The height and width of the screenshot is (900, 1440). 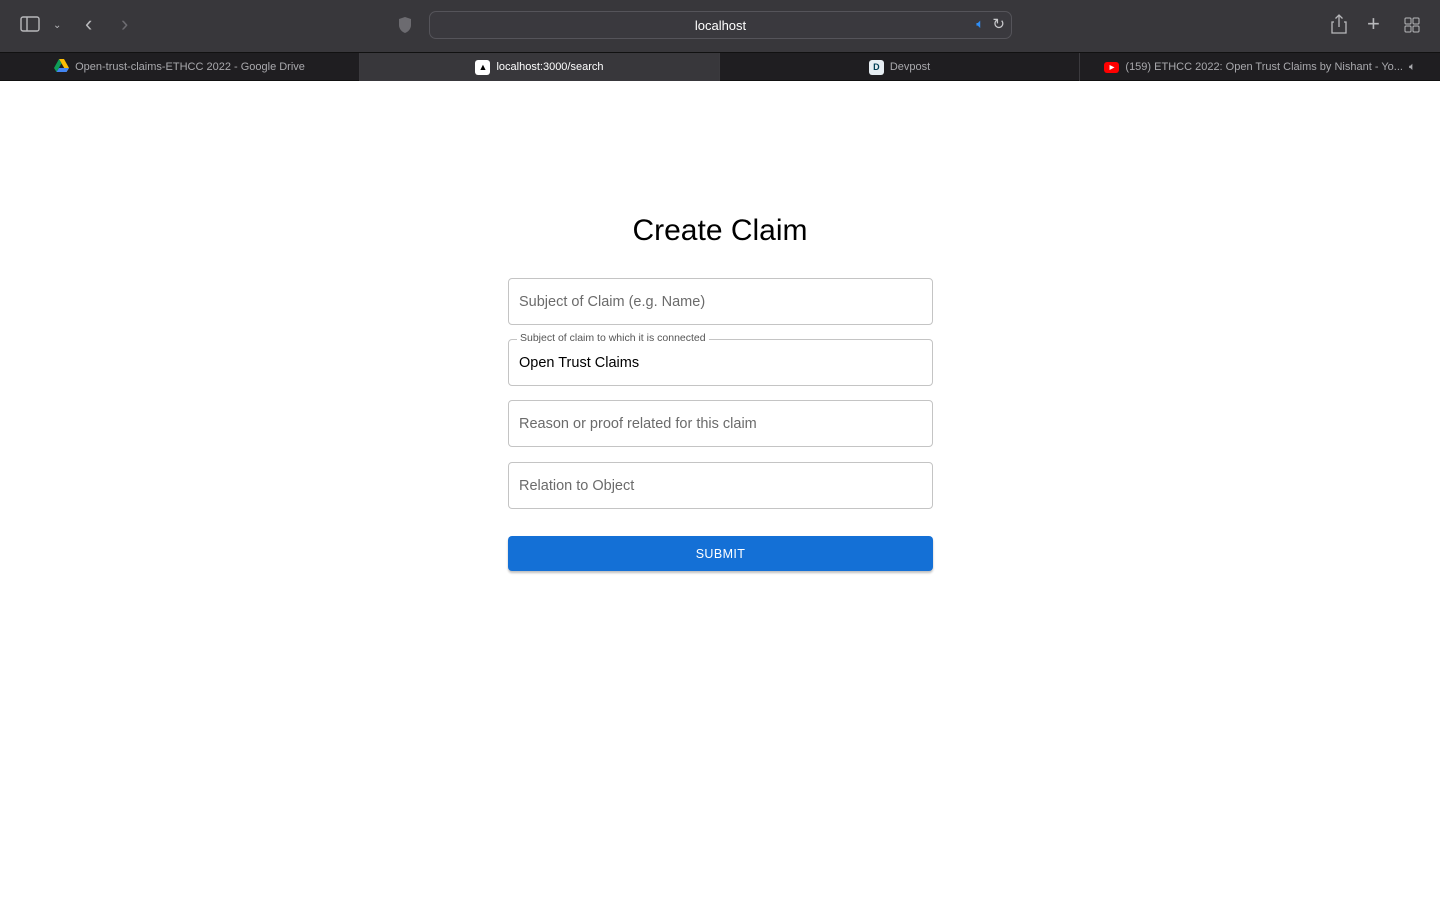 What do you see at coordinates (405, 27) in the screenshot?
I see `shield-icon` at bounding box center [405, 27].